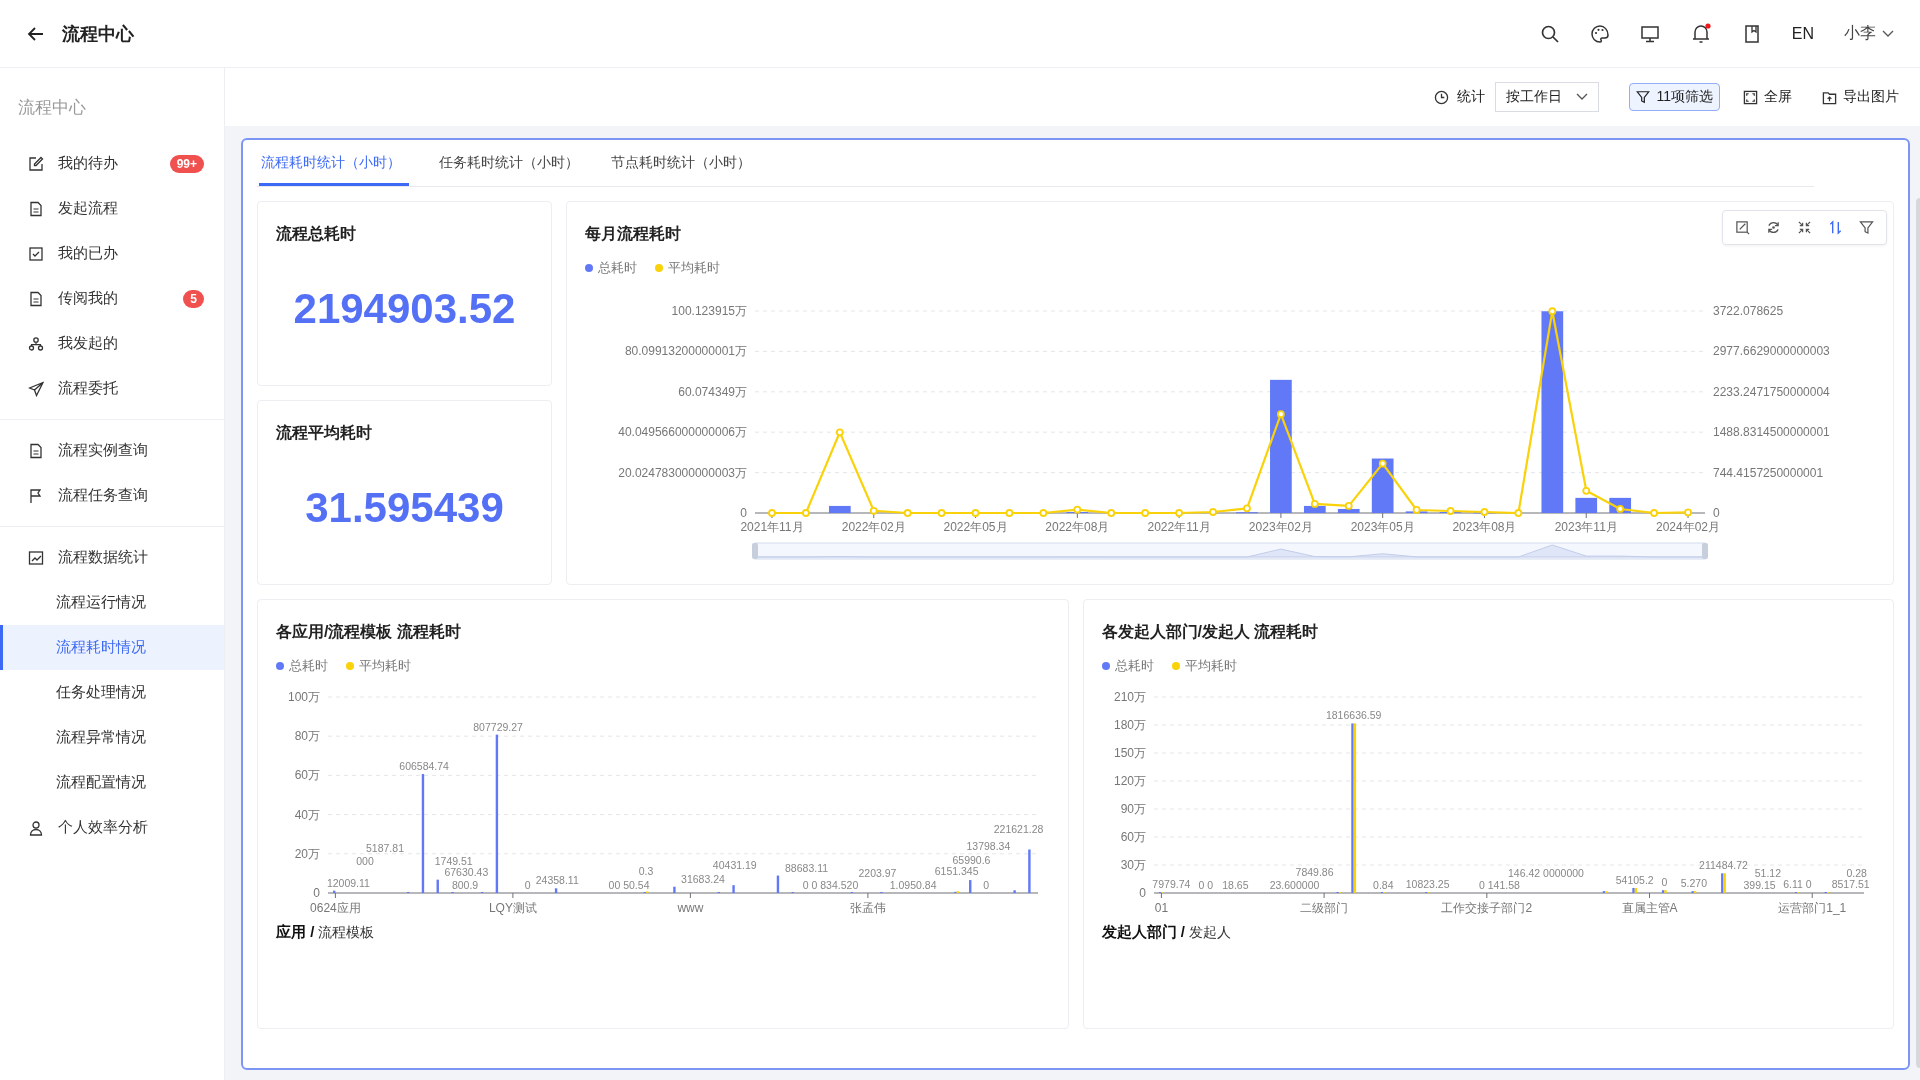 Image resolution: width=1920 pixels, height=1080 pixels. I want to click on value-label: 1749.51, so click(453, 860).